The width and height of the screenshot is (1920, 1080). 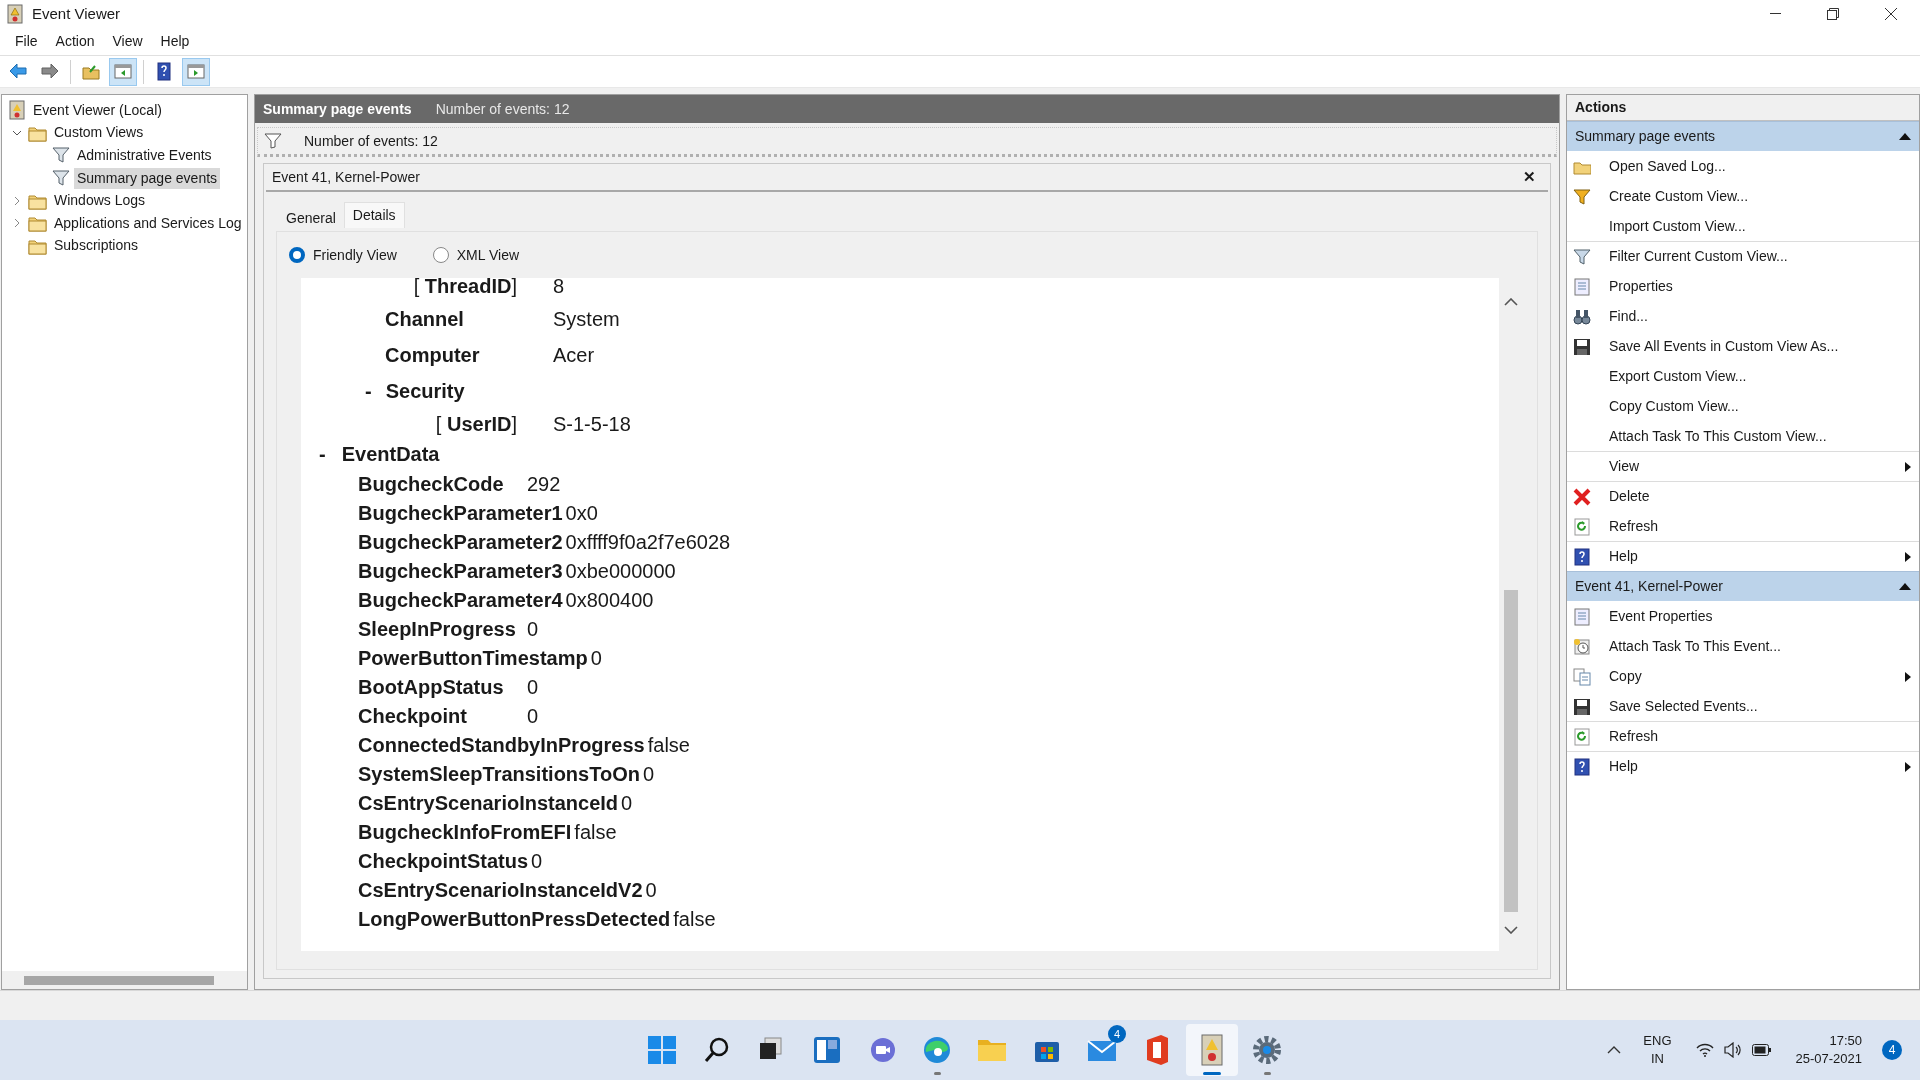 What do you see at coordinates (433, 355) in the screenshot?
I see `detail-label: Computer` at bounding box center [433, 355].